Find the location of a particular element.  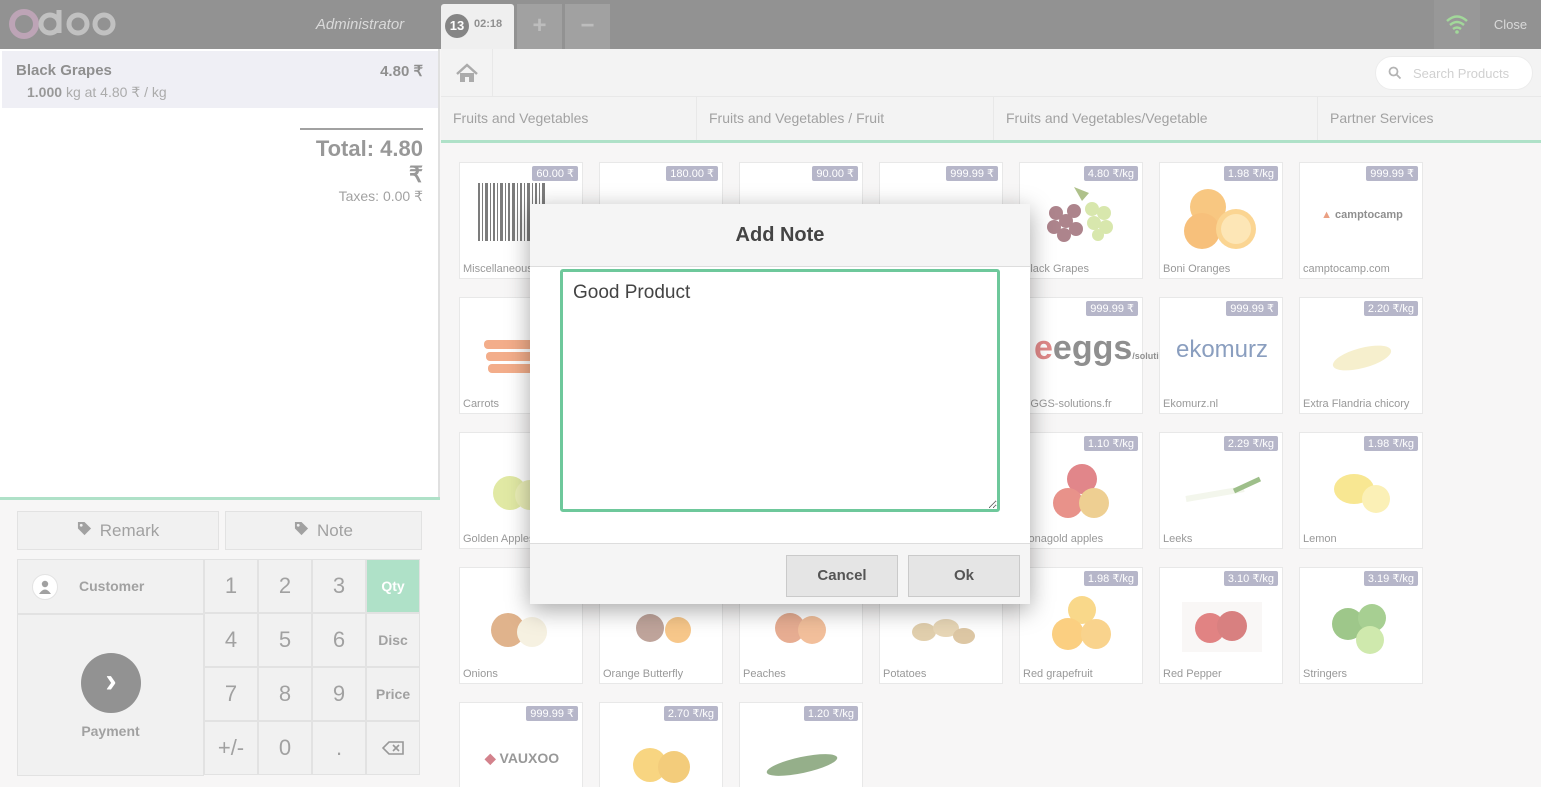

dialog-body: Good Product is located at coordinates (780, 405).